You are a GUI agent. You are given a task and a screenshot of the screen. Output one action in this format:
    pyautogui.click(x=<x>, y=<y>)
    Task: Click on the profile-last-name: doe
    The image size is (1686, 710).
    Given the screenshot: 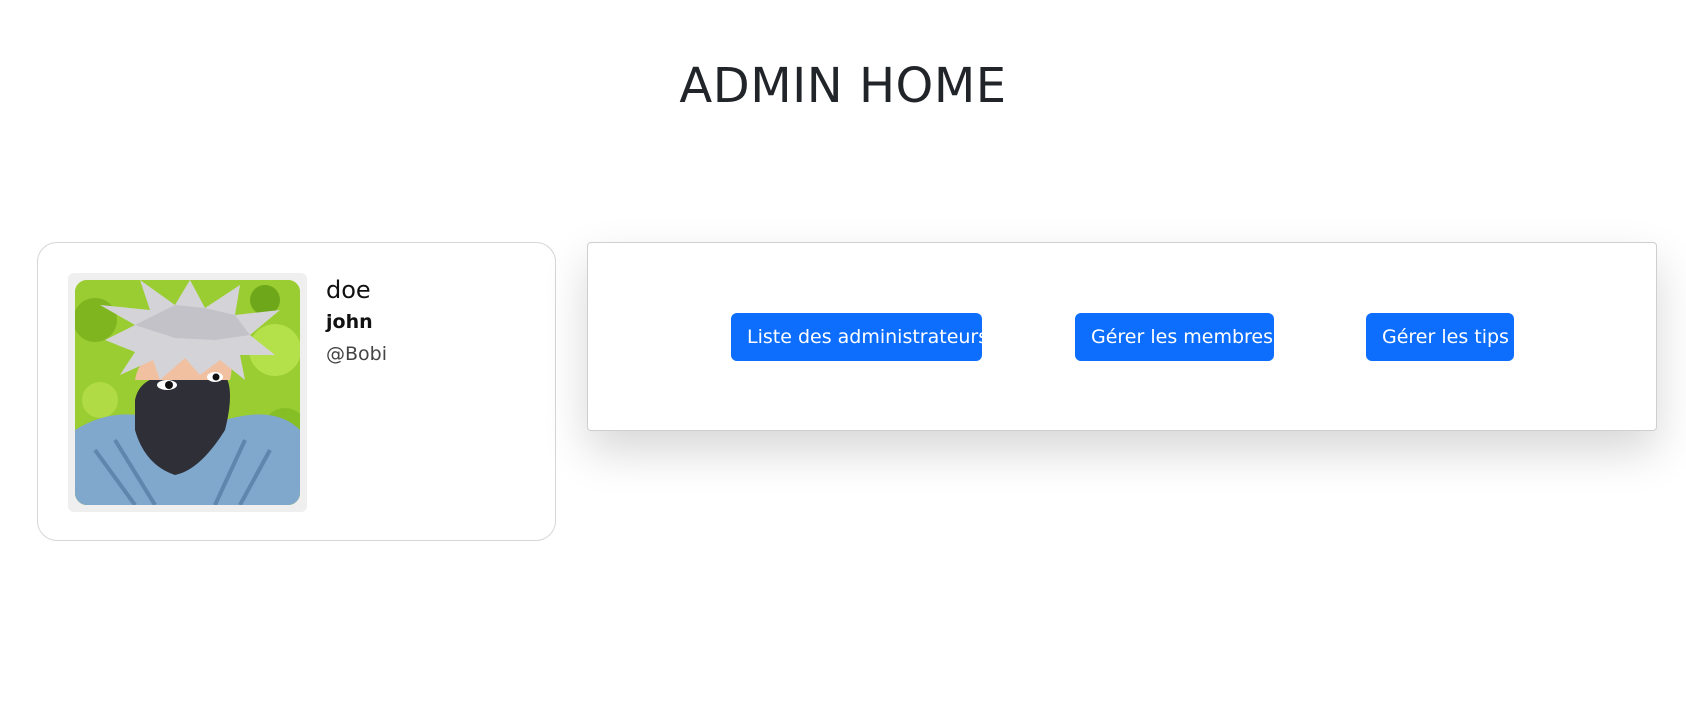 What is the action you would take?
    pyautogui.click(x=348, y=290)
    